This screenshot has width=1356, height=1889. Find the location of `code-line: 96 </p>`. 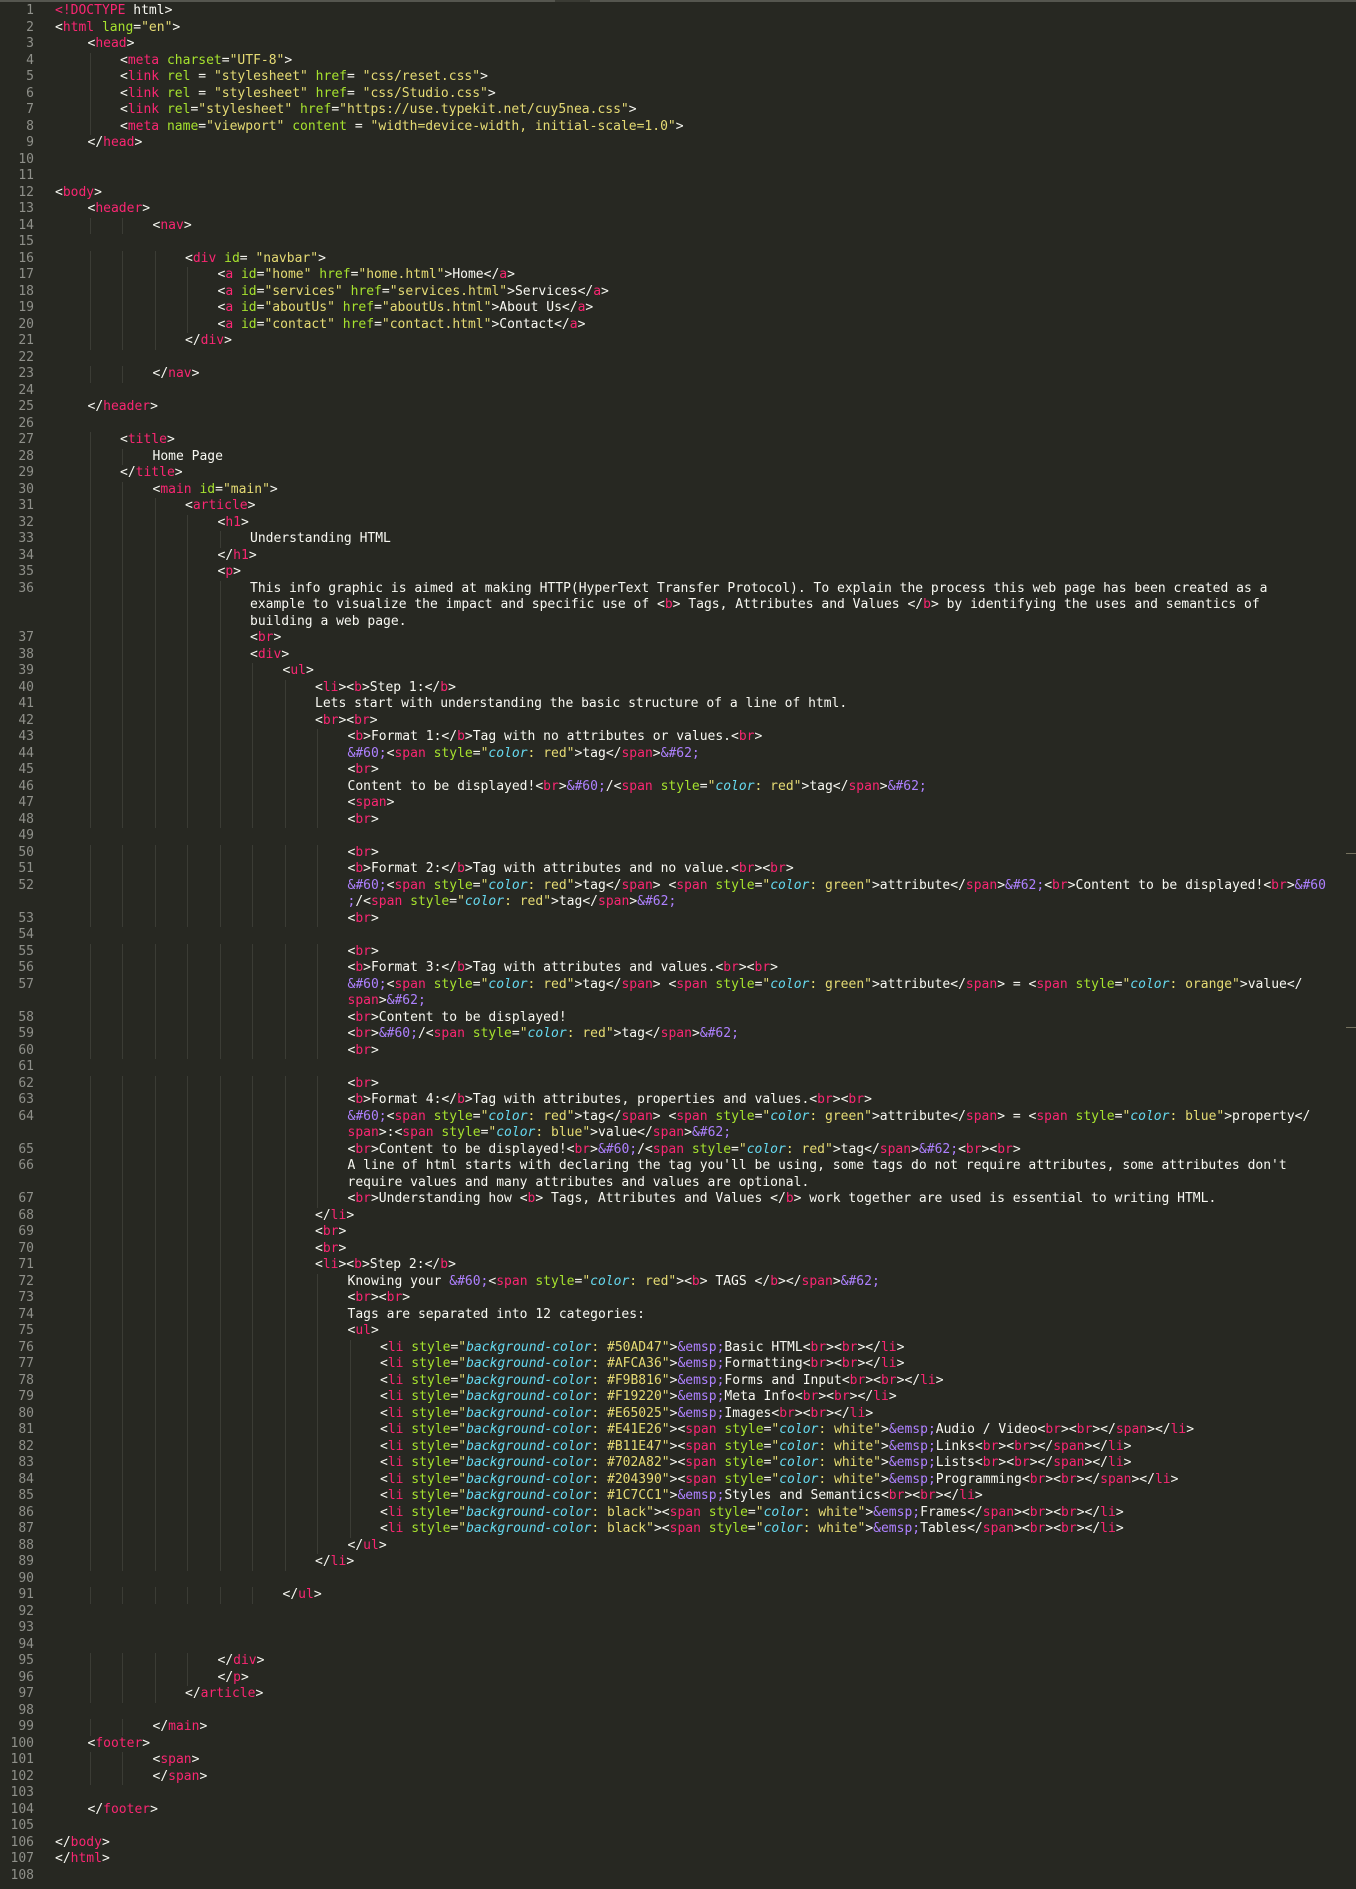

code-line: 96 </p> is located at coordinates (678, 1677).